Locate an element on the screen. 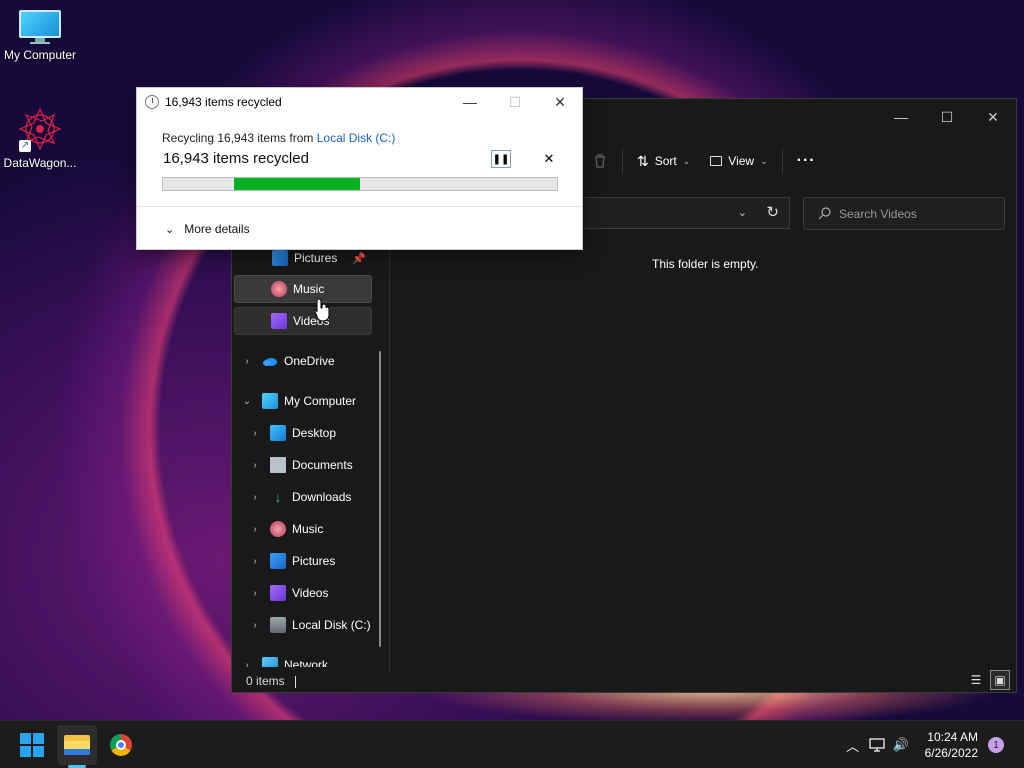 The image size is (1024, 768). nav-item-label: Downloads is located at coordinates (322, 497).